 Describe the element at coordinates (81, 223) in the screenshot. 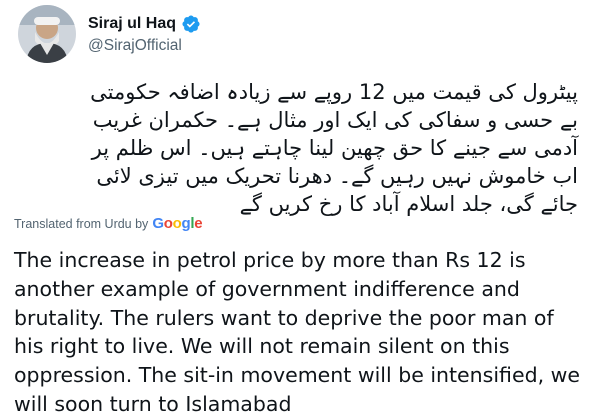

I see `translation-label: Translated from Urdu by` at that location.